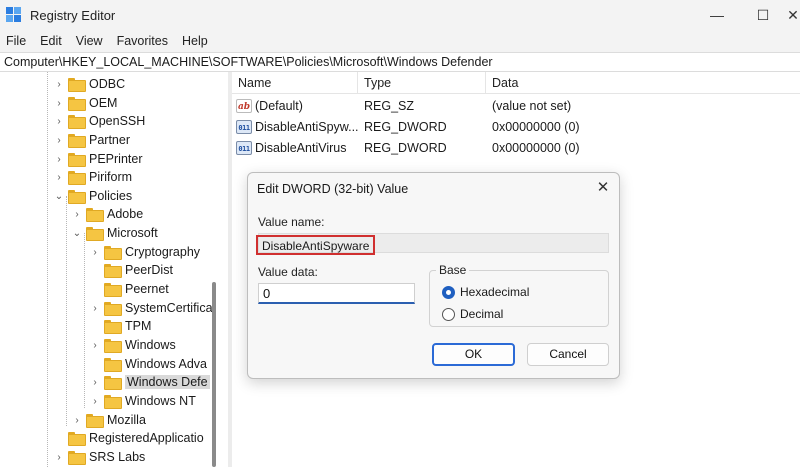 The height and width of the screenshot is (467, 800). Describe the element at coordinates (73, 15) in the screenshot. I see `window-title: Registry Editor` at that location.